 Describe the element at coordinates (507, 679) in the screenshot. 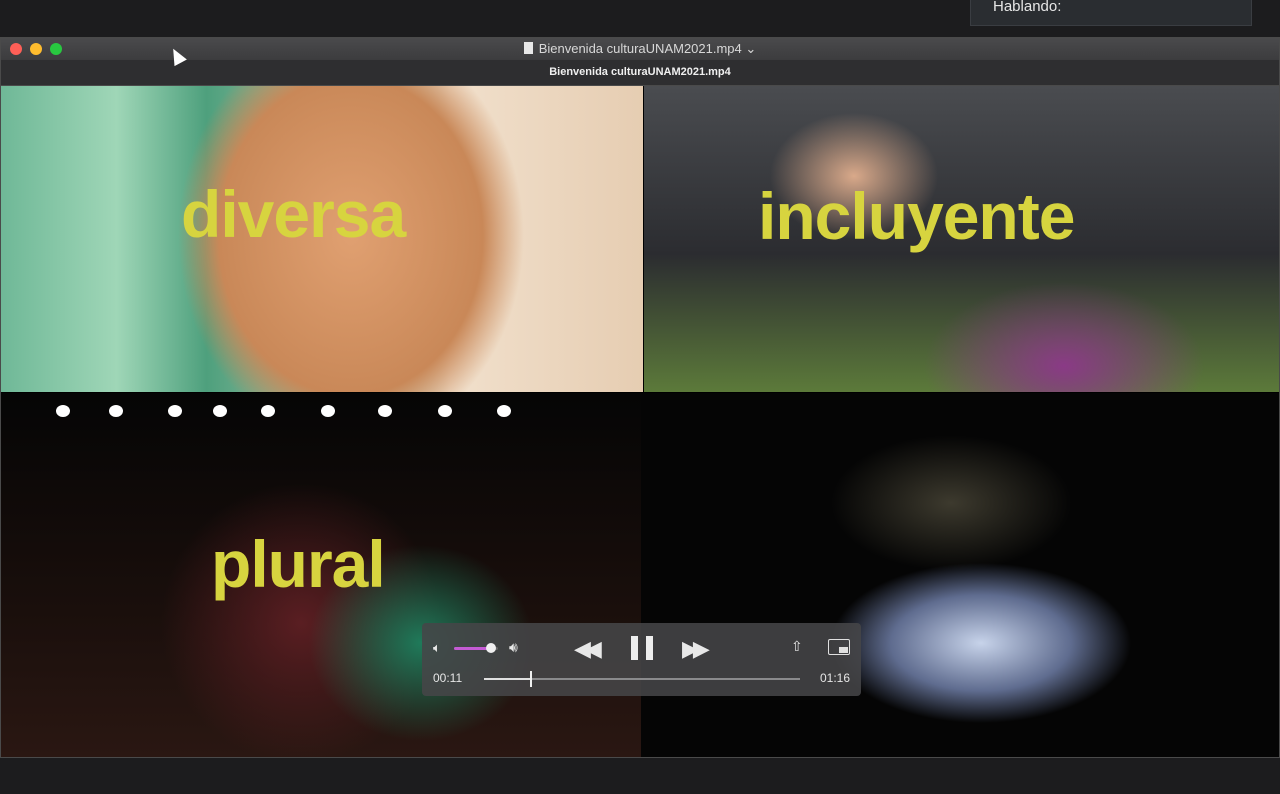

I see `progress-fill` at that location.